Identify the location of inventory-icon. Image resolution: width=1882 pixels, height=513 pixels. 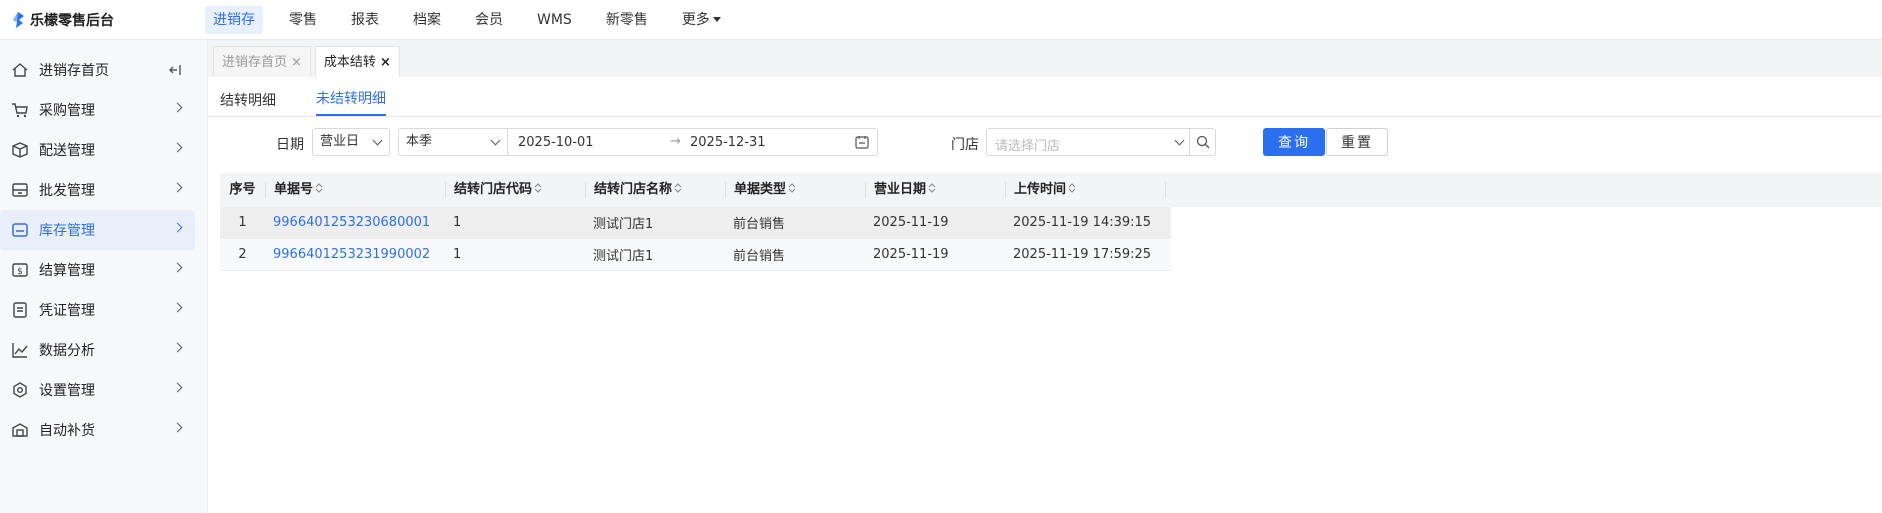
(20, 230).